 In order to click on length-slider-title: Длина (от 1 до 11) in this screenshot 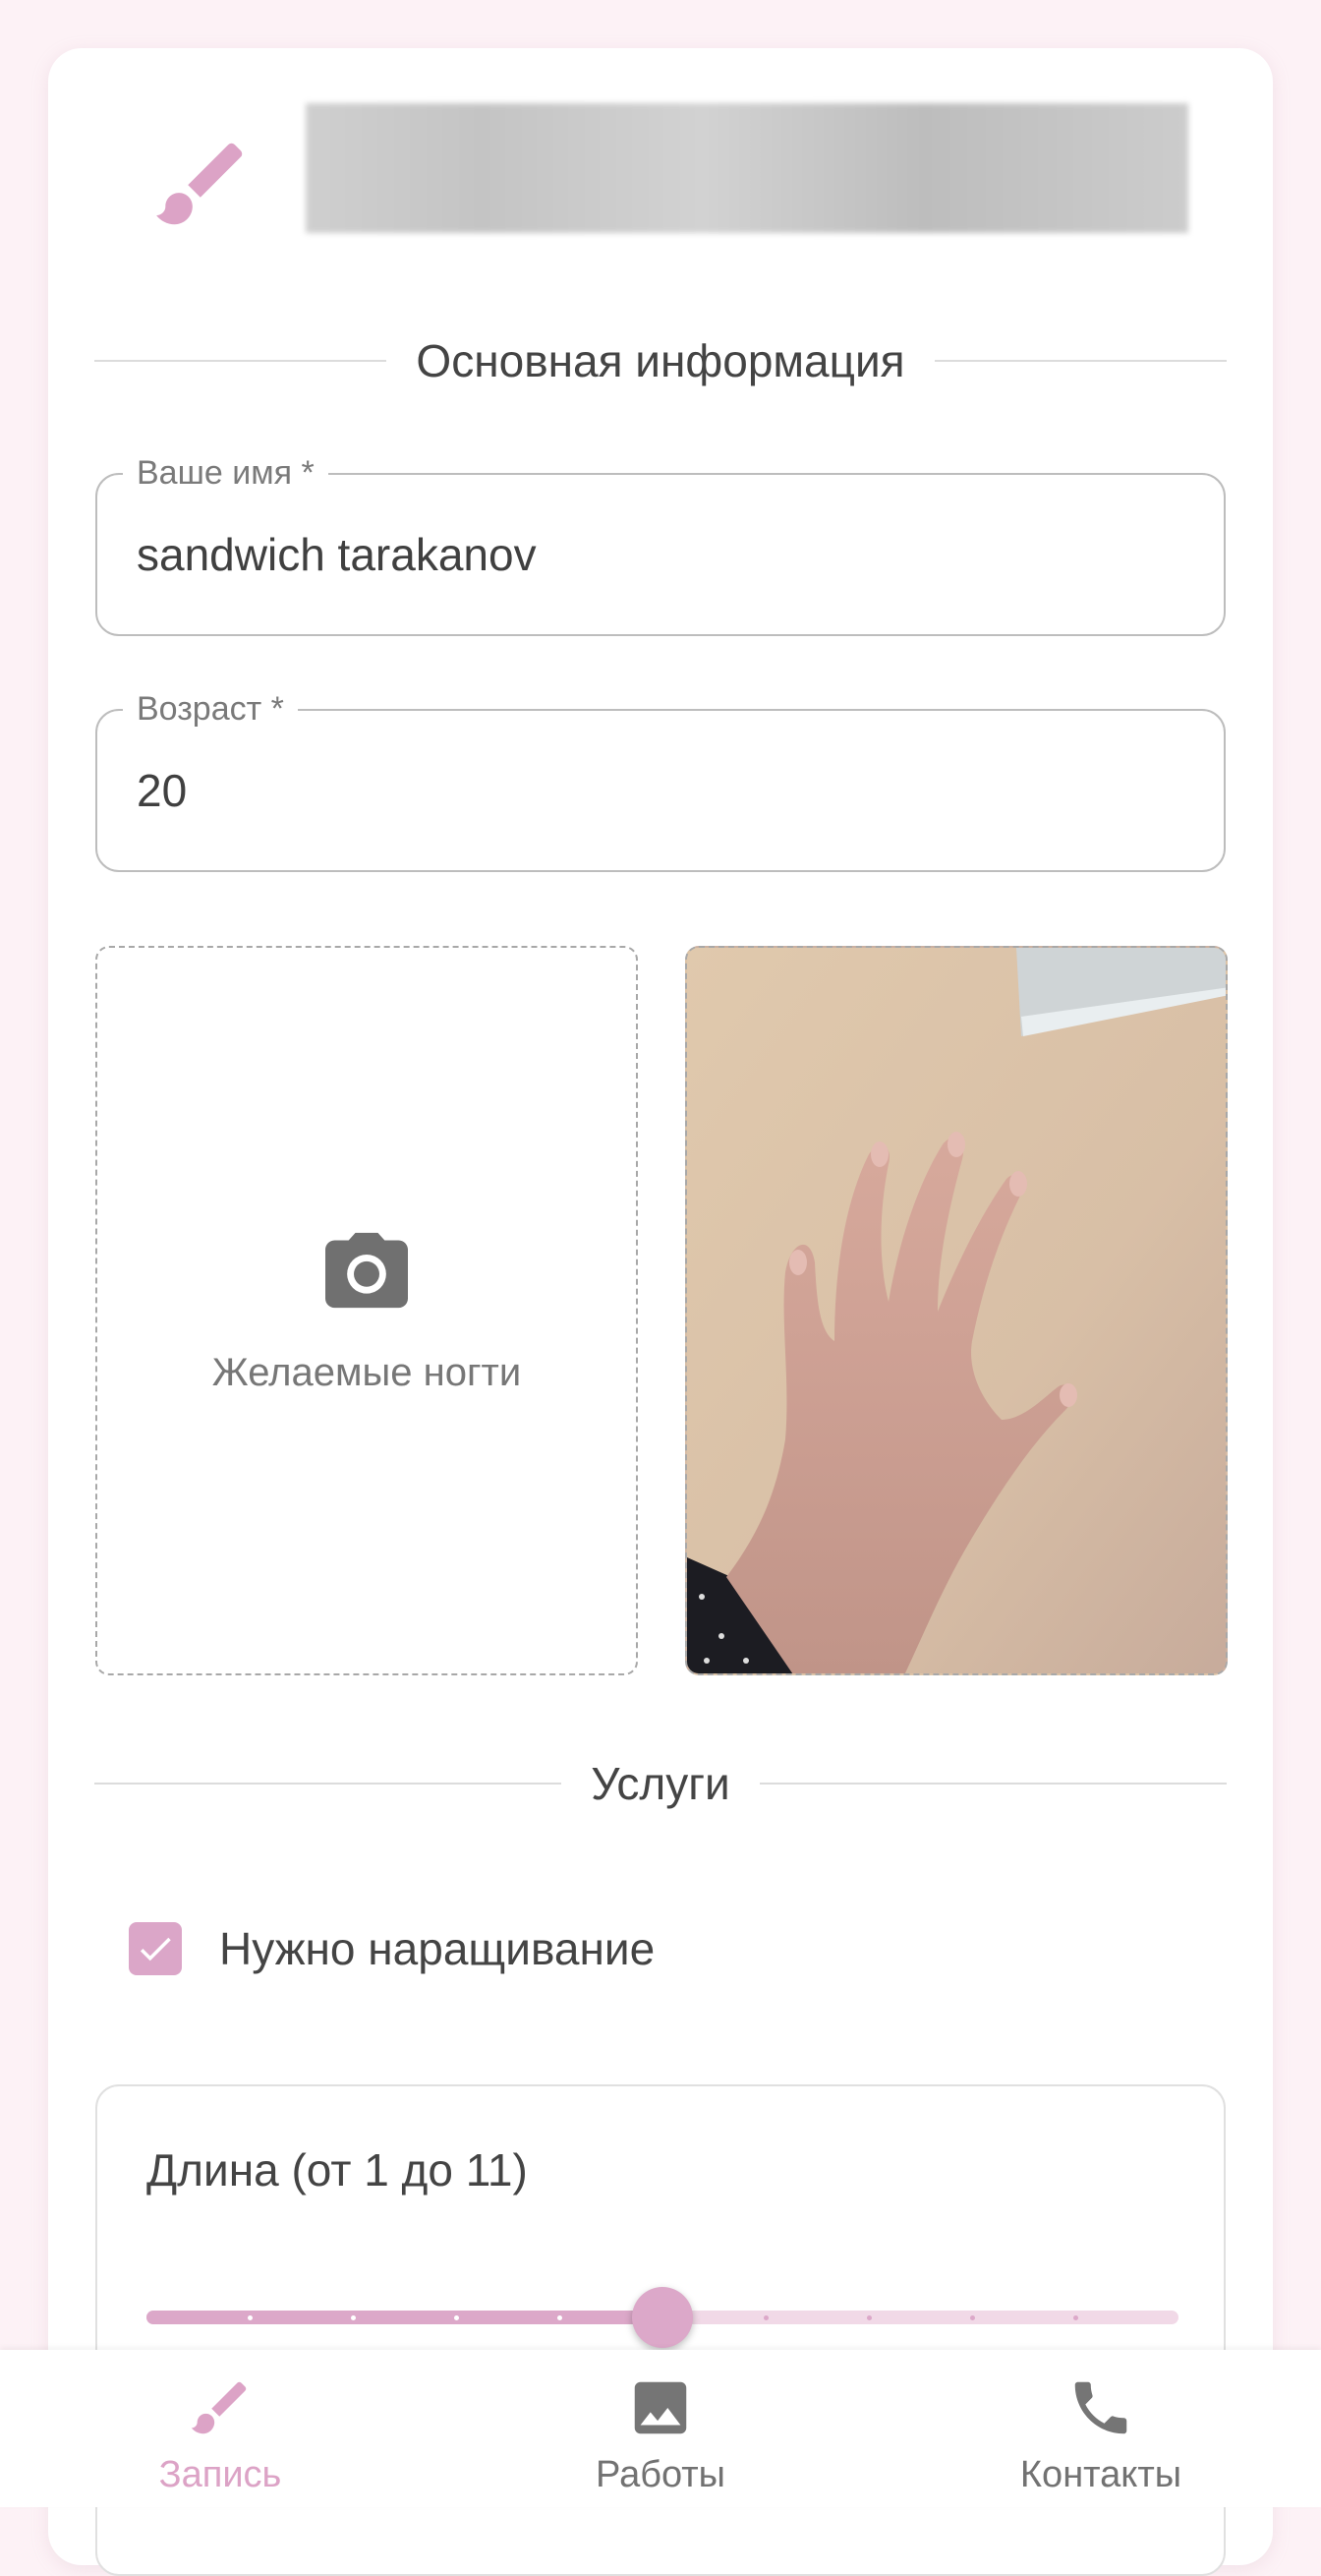, I will do `click(337, 2169)`.